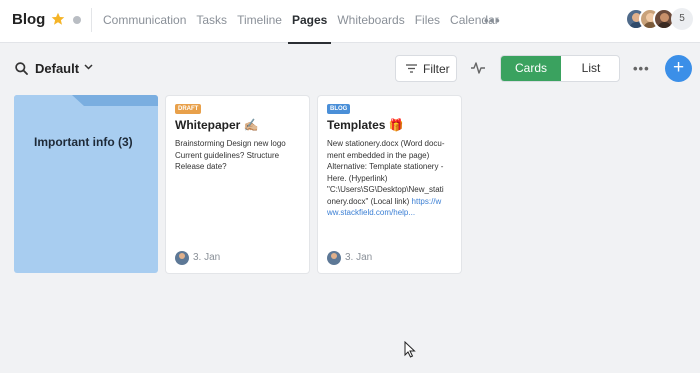  What do you see at coordinates (378, 155) in the screenshot?
I see `preview-line: ment embedded in the page)` at bounding box center [378, 155].